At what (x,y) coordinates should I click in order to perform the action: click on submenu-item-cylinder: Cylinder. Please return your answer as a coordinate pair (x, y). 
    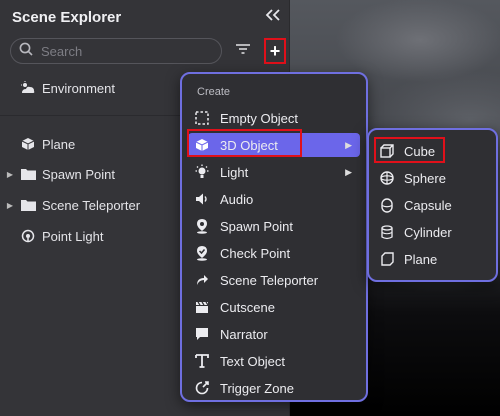
    Looking at the image, I should click on (433, 232).